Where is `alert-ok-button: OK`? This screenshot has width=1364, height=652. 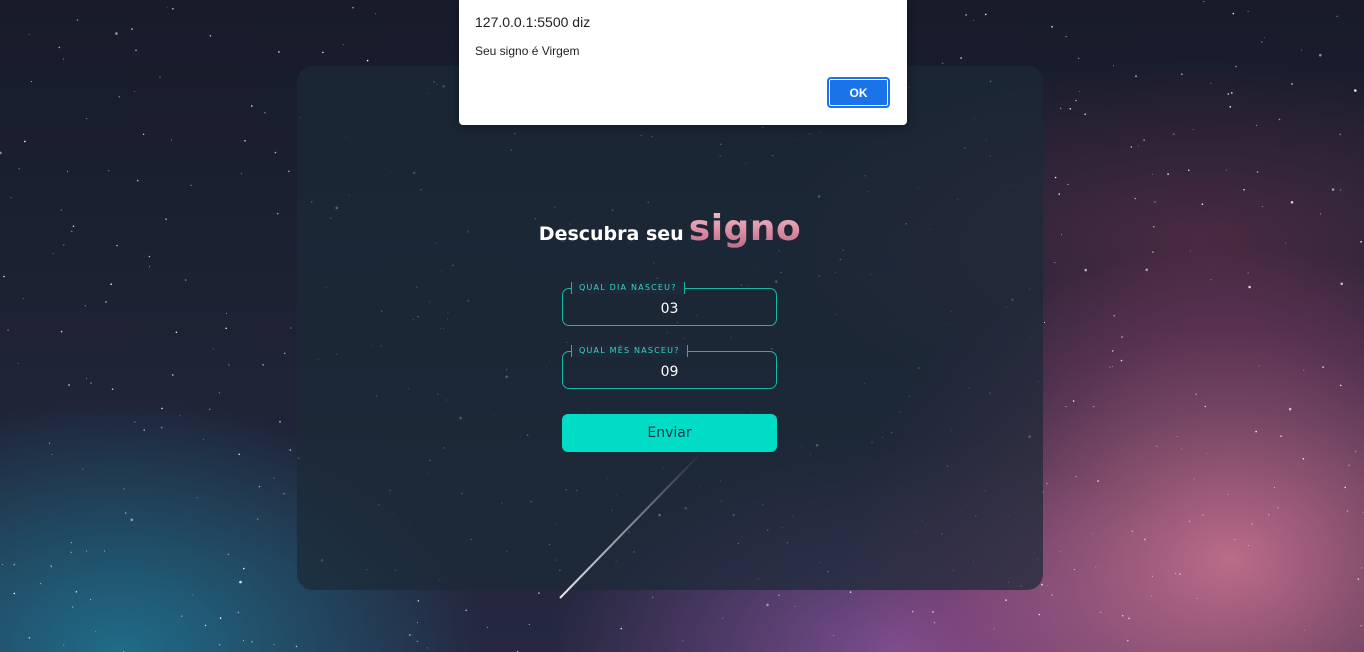
alert-ok-button: OK is located at coordinates (858, 92).